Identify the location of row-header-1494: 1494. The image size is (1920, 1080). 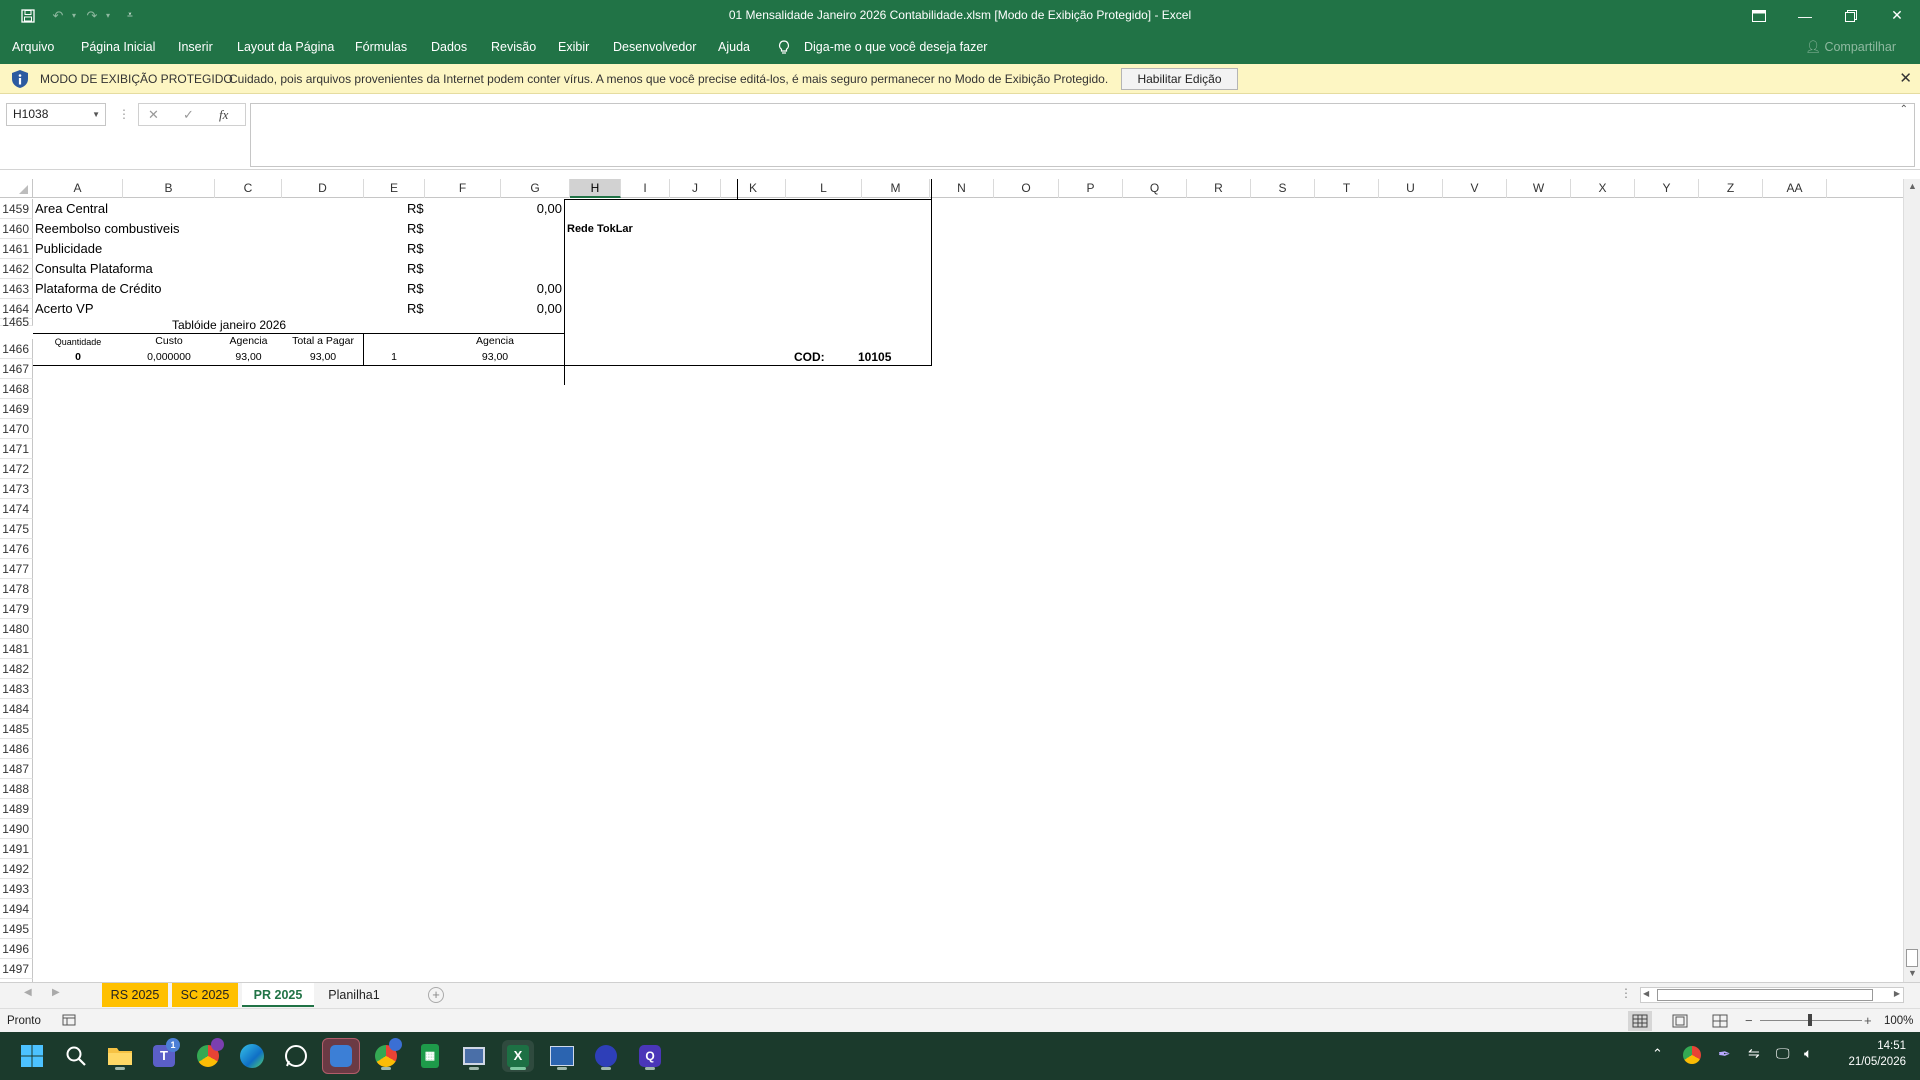
(16, 909).